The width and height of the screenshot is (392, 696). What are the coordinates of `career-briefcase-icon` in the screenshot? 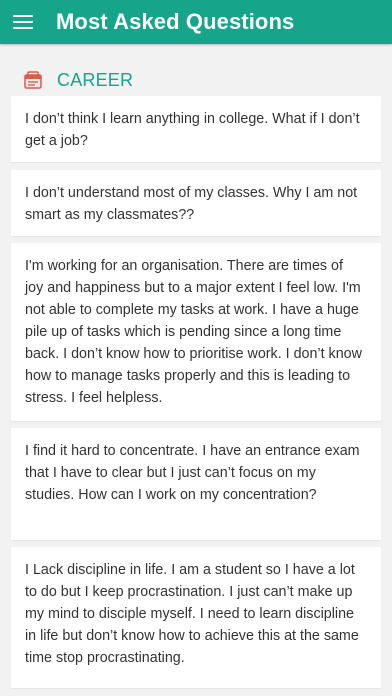 It's located at (33, 80).